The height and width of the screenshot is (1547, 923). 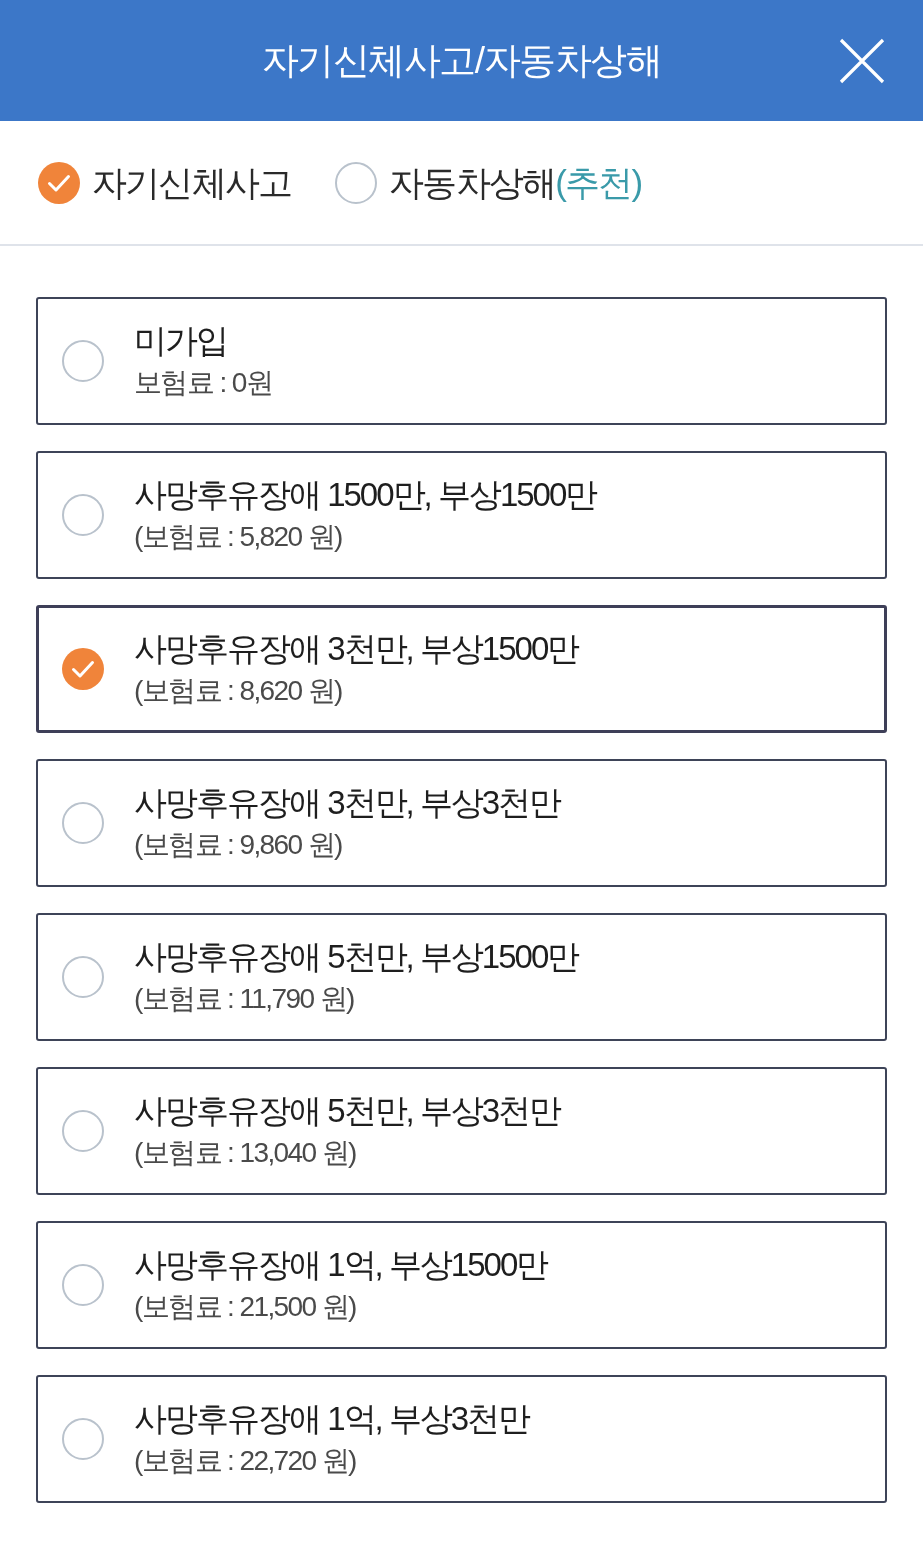 What do you see at coordinates (347, 803) in the screenshot?
I see `coverage-title: 사망후유장애 3천만, 부상3천만` at bounding box center [347, 803].